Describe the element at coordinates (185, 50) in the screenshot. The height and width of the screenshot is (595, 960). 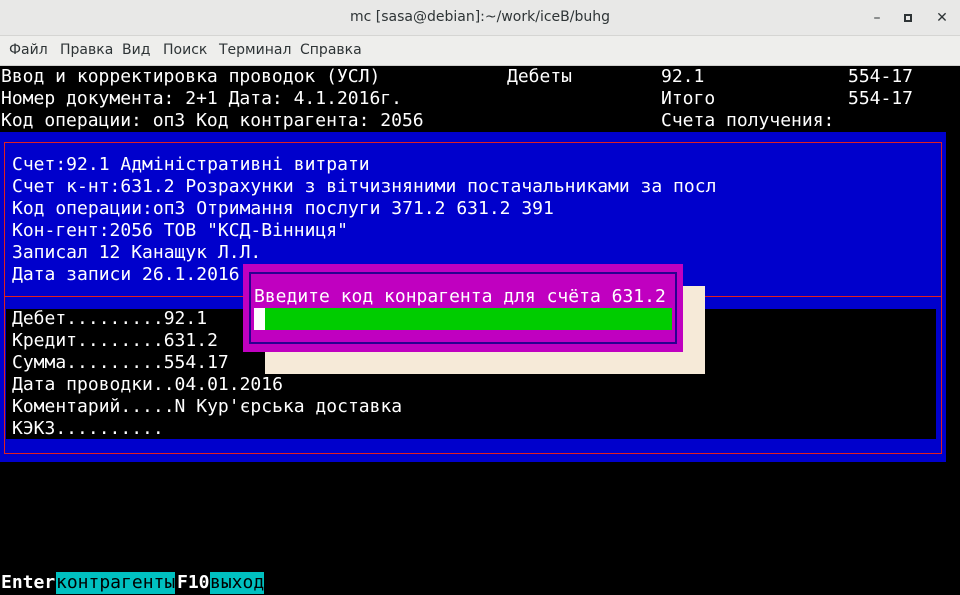
I see `menu-search: Поиск` at that location.